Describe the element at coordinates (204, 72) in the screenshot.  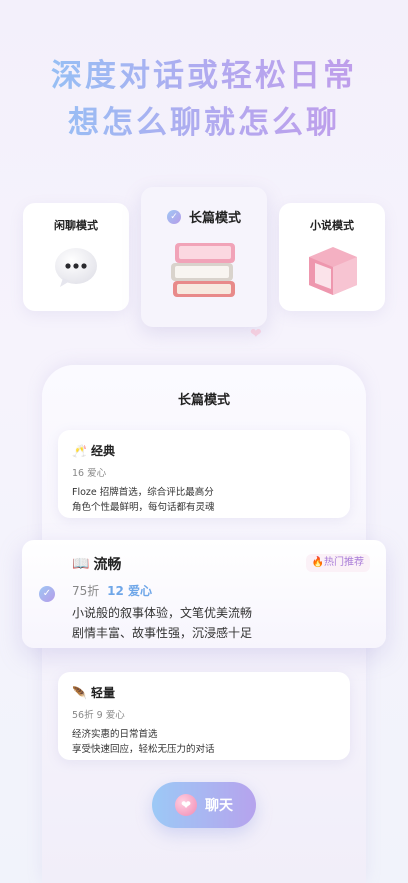
I see `headline-line1: 深度对话或轻松日常` at that location.